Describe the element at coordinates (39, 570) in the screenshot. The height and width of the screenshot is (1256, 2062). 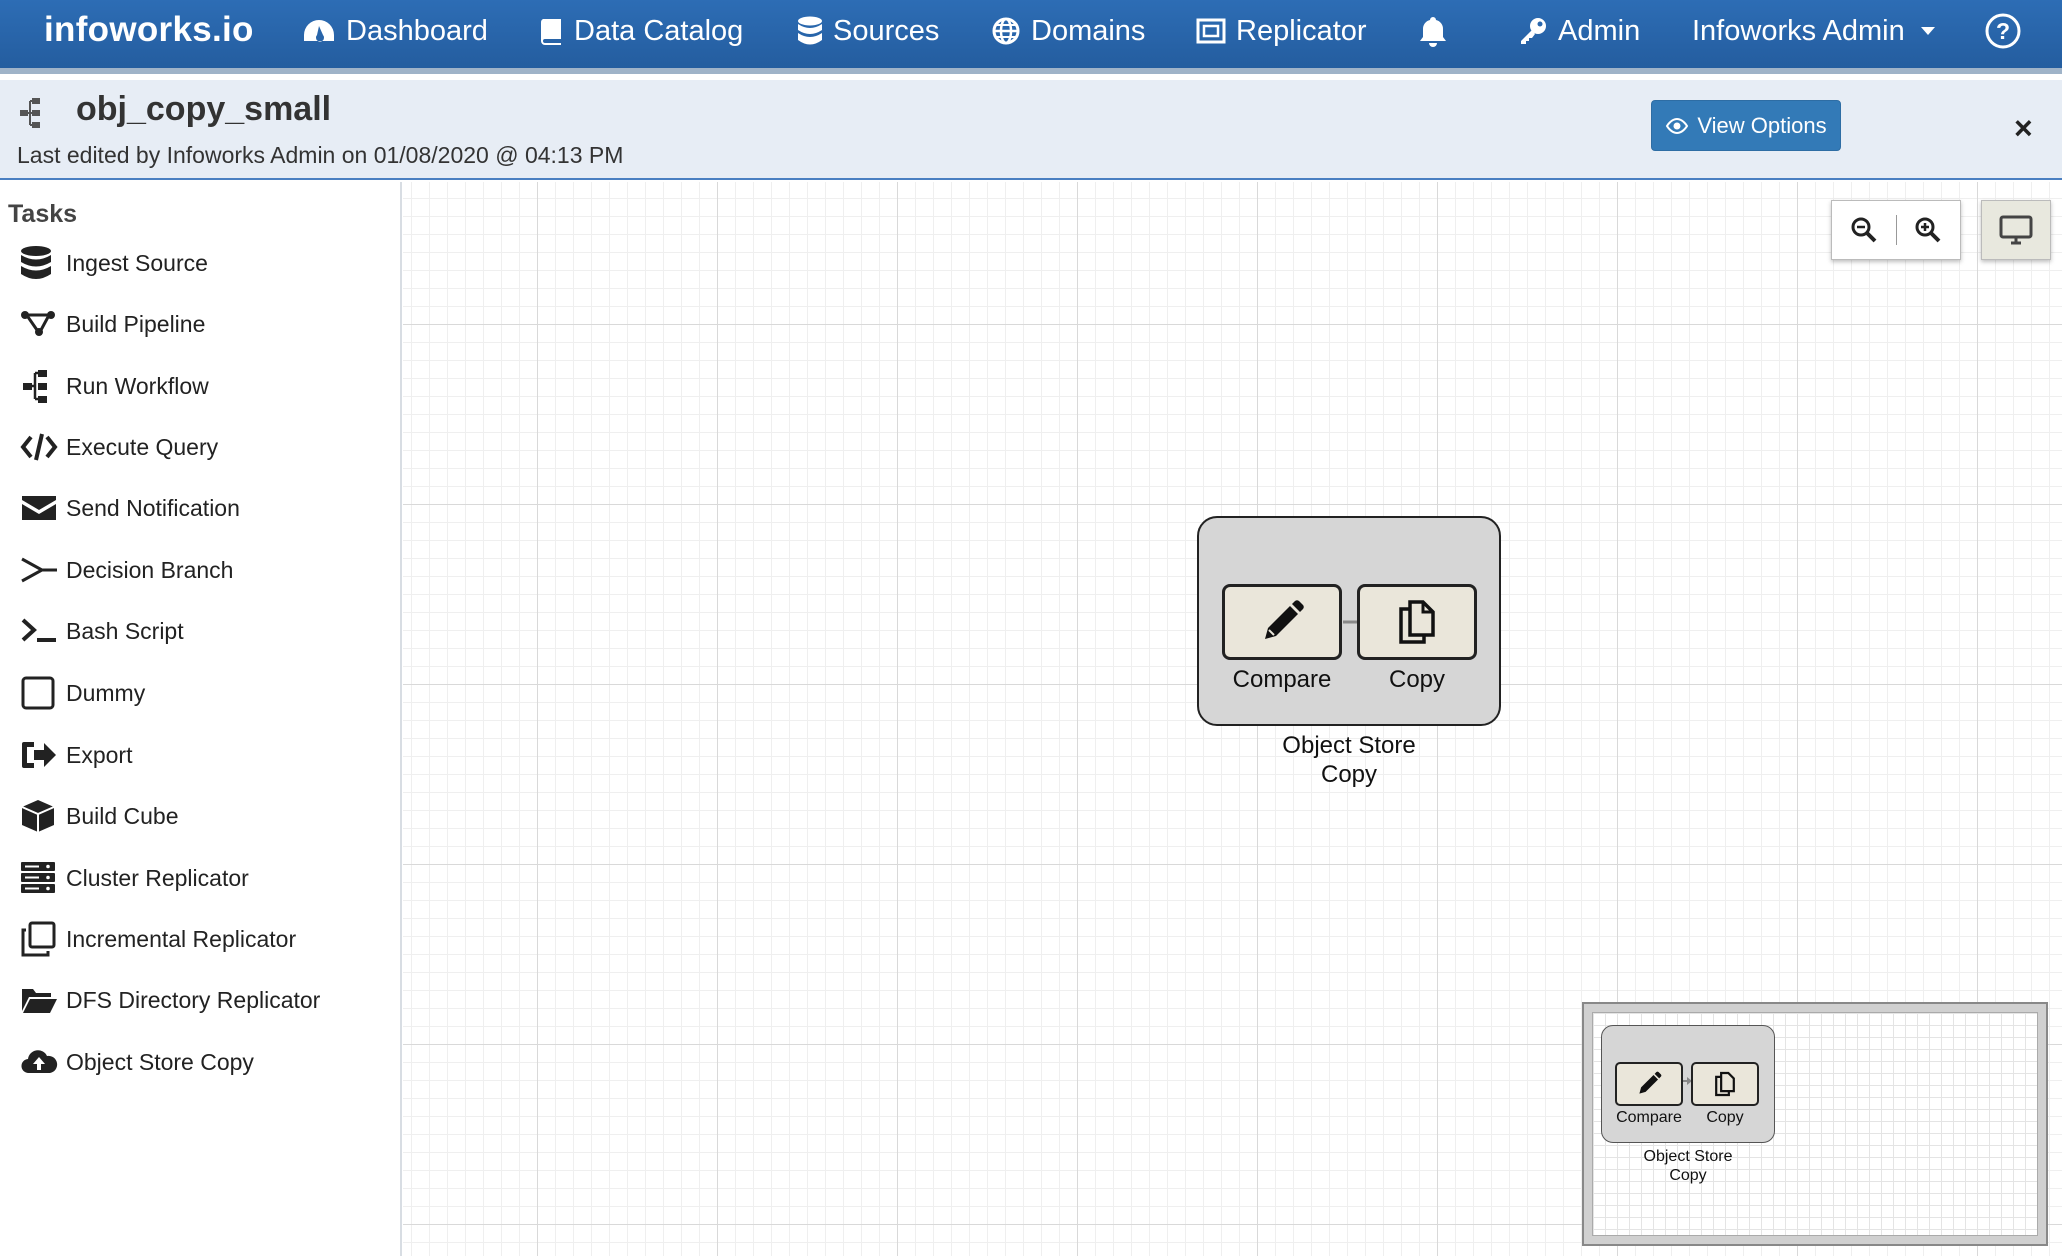
I see `branch-icon` at that location.